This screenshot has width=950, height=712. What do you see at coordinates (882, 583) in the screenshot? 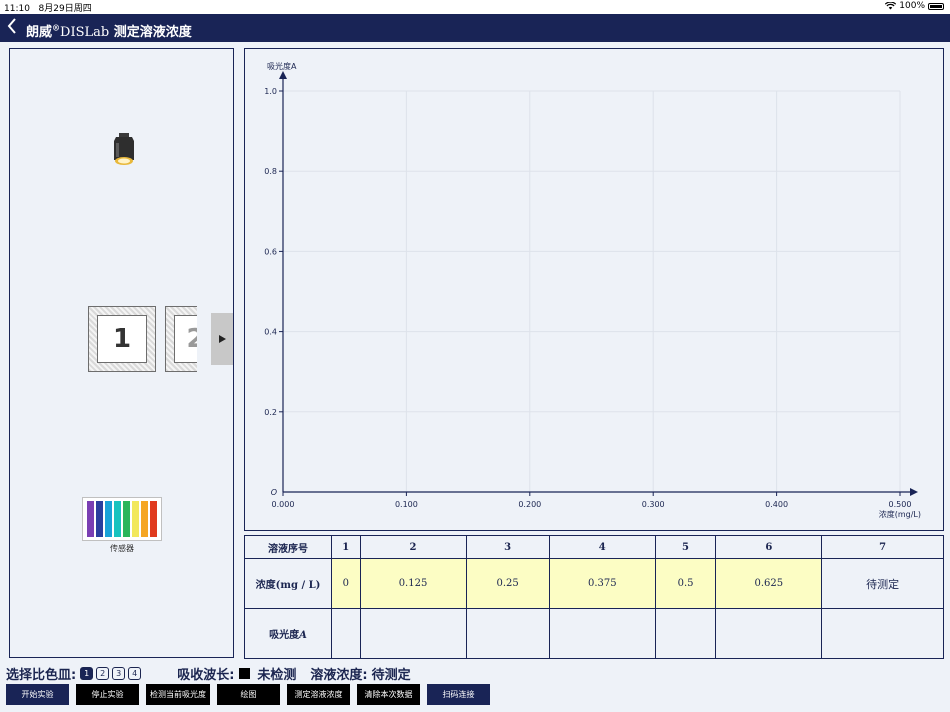
I see `concentration-cell-unknown: 待测定` at bounding box center [882, 583].